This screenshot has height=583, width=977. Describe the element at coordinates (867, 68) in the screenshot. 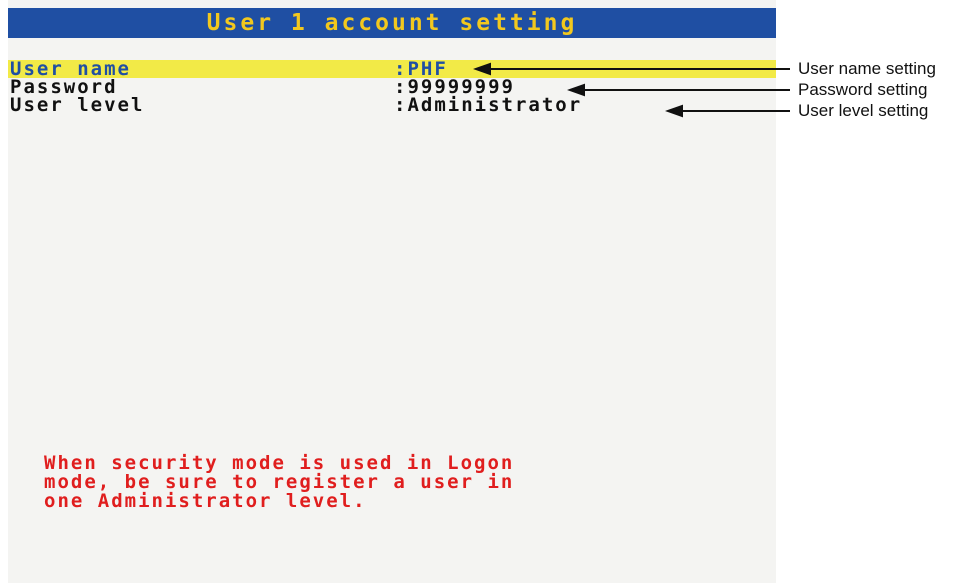

I see `callout-user-name-setting: User name setting` at that location.